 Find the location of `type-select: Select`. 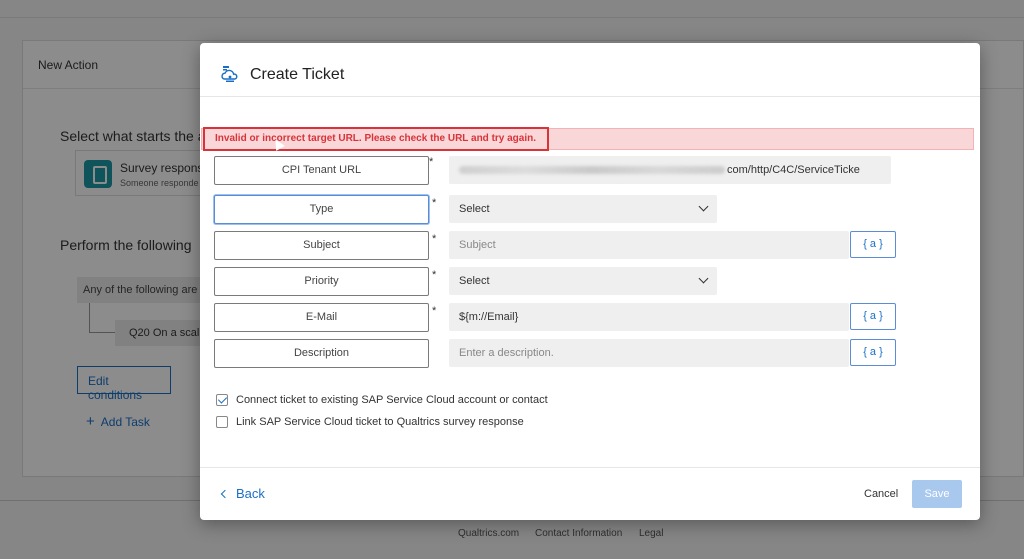

type-select: Select is located at coordinates (583, 209).